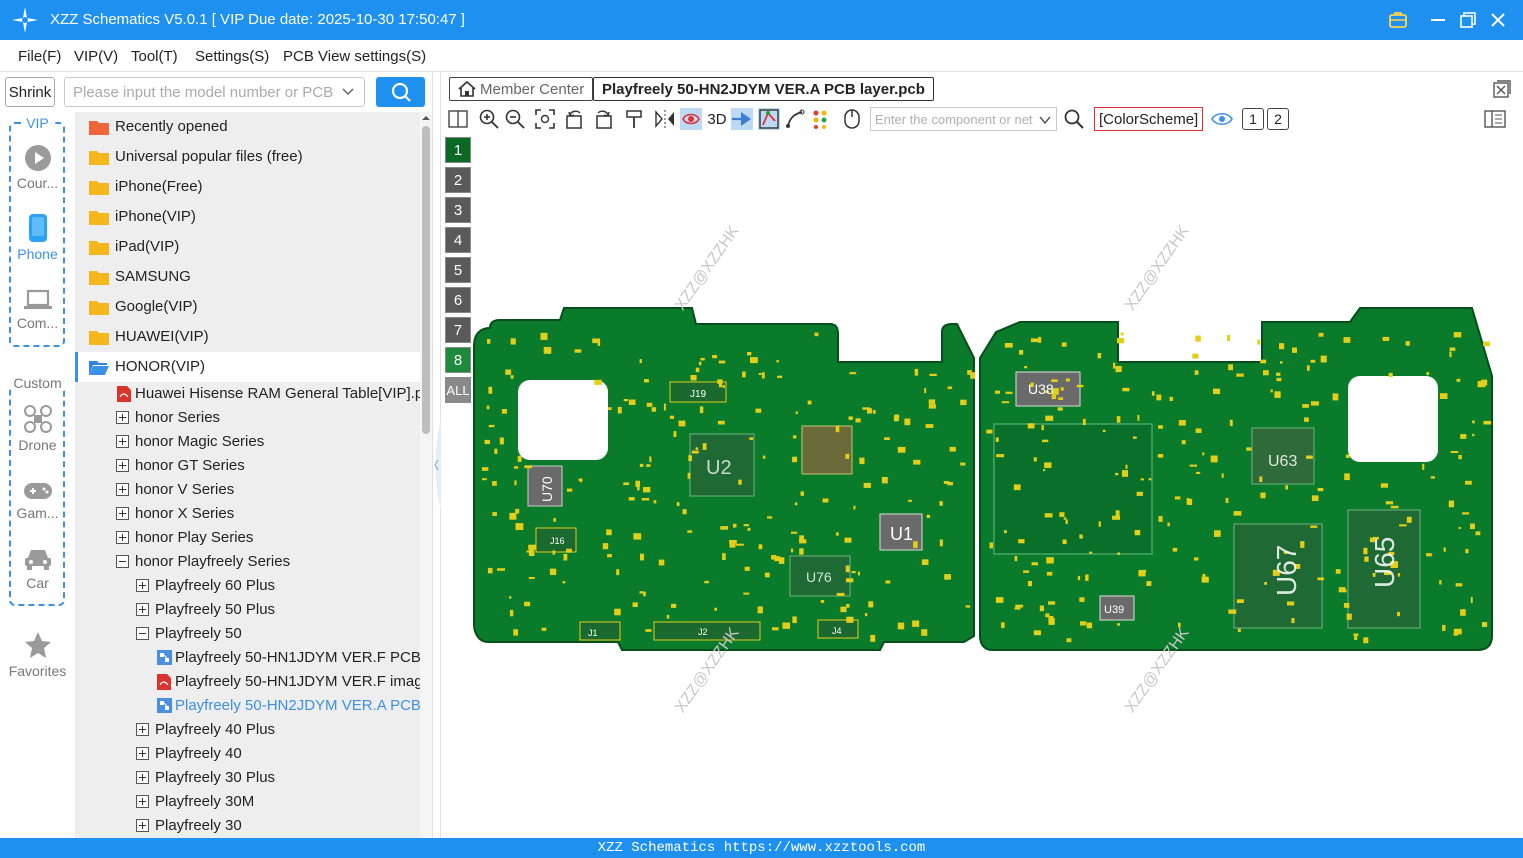  I want to click on mirror-icon, so click(665, 119).